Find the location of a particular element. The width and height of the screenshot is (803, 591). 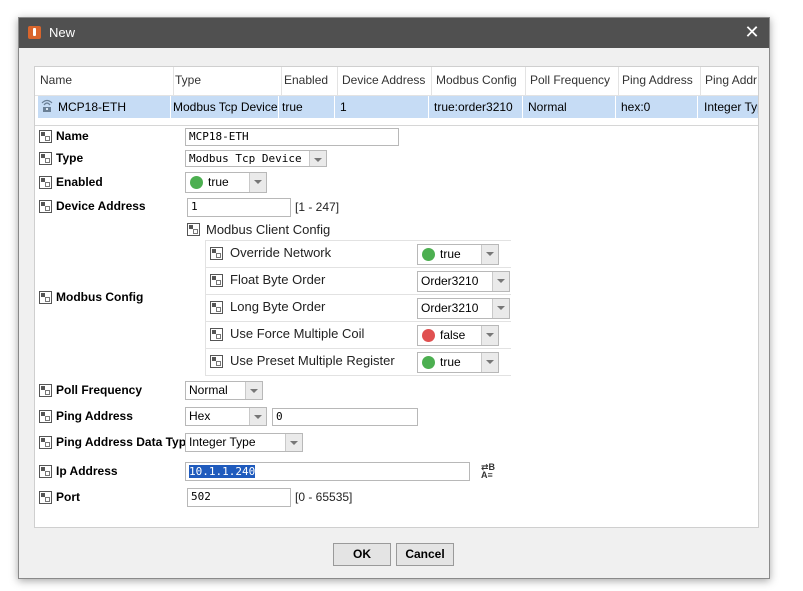

ip-address-field: 10.1.1.240 is located at coordinates (327, 471).